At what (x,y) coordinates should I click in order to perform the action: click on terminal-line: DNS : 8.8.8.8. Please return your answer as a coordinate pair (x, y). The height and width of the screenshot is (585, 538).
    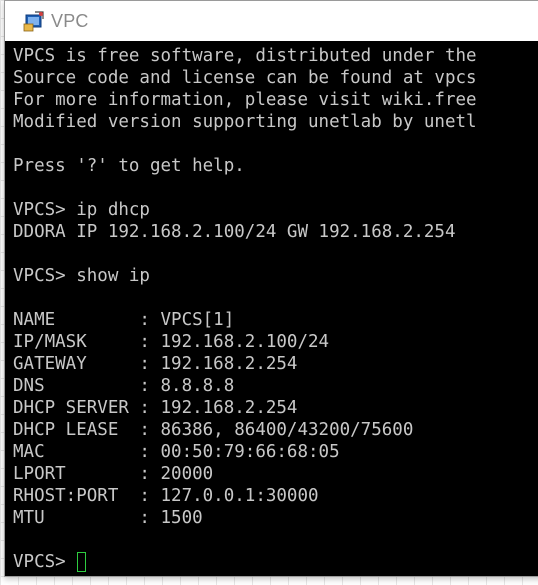
    Looking at the image, I should click on (124, 386).